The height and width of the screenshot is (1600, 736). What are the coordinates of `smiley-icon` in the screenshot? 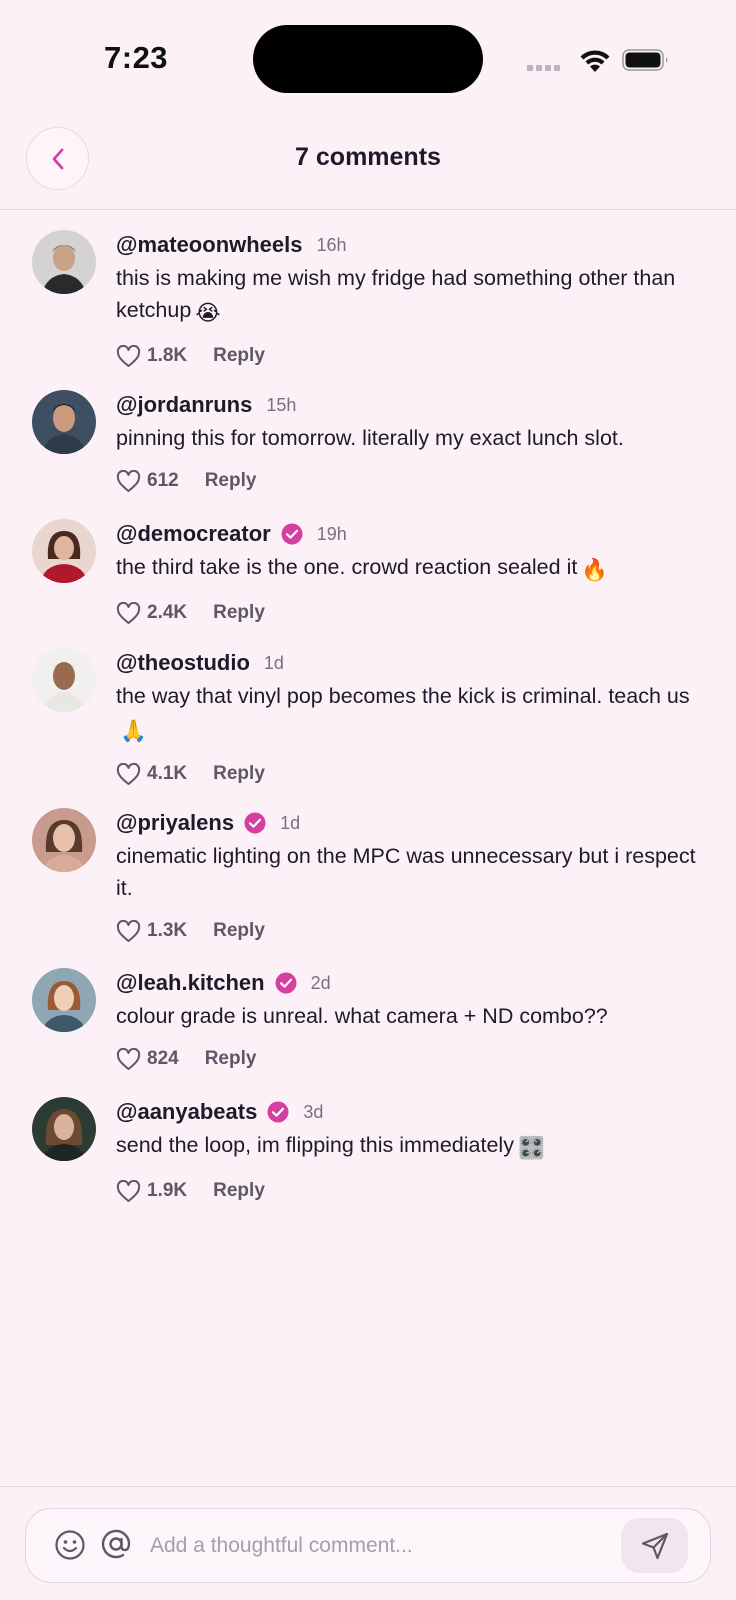 It's located at (70, 1545).